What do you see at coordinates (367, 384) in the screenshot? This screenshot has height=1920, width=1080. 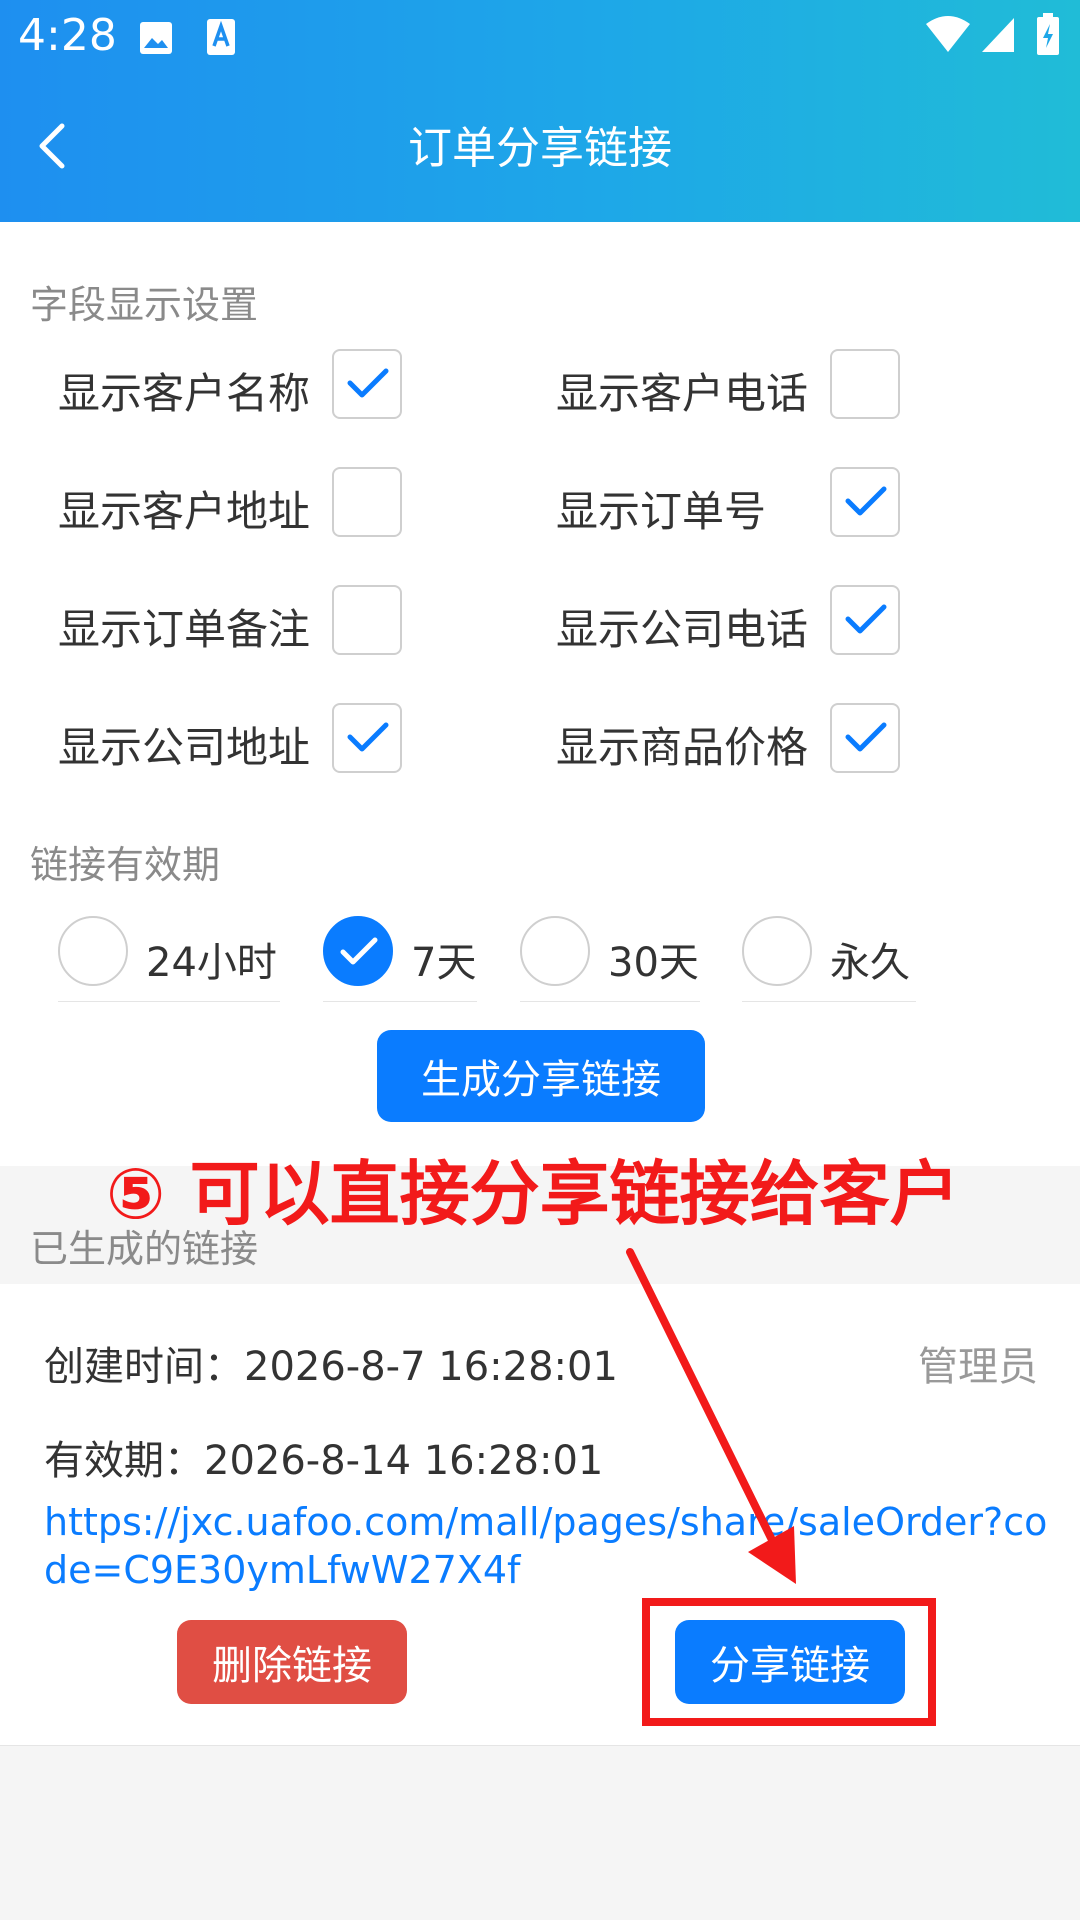 I see `checkbox-customer-name` at bounding box center [367, 384].